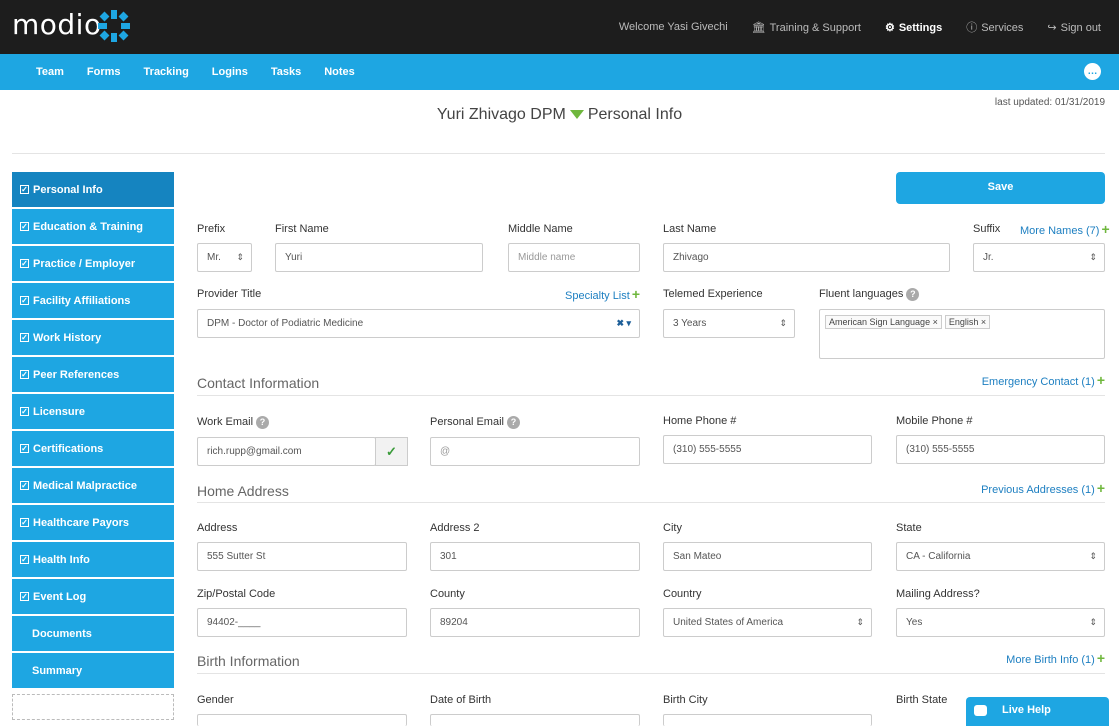 The height and width of the screenshot is (726, 1119). What do you see at coordinates (889, 27) in the screenshot?
I see `gear-icon: ⚙` at bounding box center [889, 27].